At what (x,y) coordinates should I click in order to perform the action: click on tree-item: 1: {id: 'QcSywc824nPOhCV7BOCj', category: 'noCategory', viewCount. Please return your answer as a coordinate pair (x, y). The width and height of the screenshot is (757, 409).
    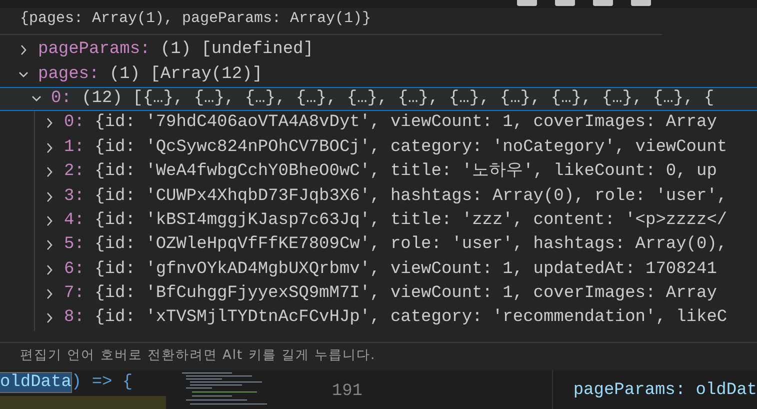
    Looking at the image, I should click on (378, 148).